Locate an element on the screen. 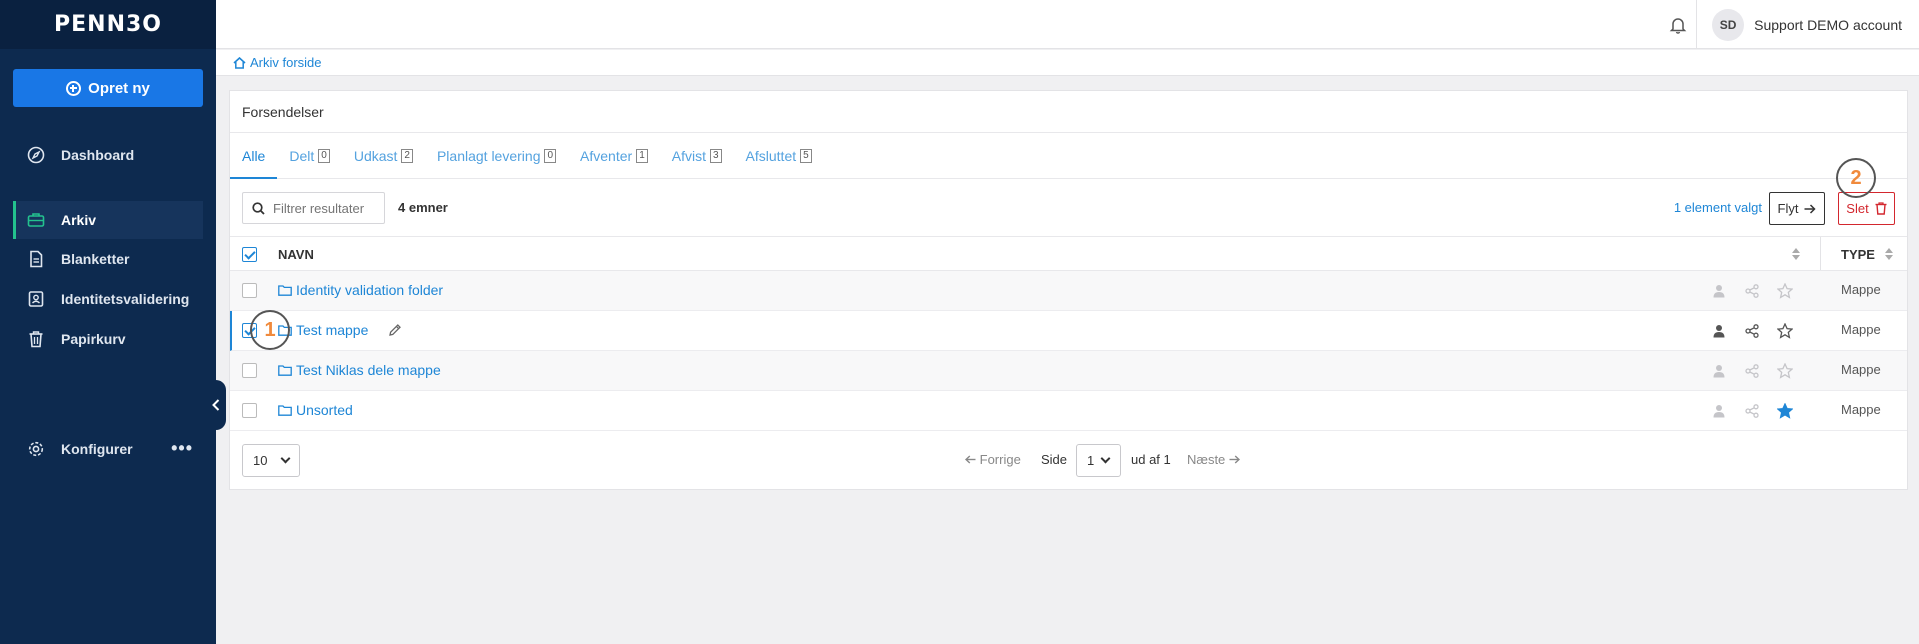 The width and height of the screenshot is (1919, 644). page-of-label: ud af 1 is located at coordinates (1151, 459).